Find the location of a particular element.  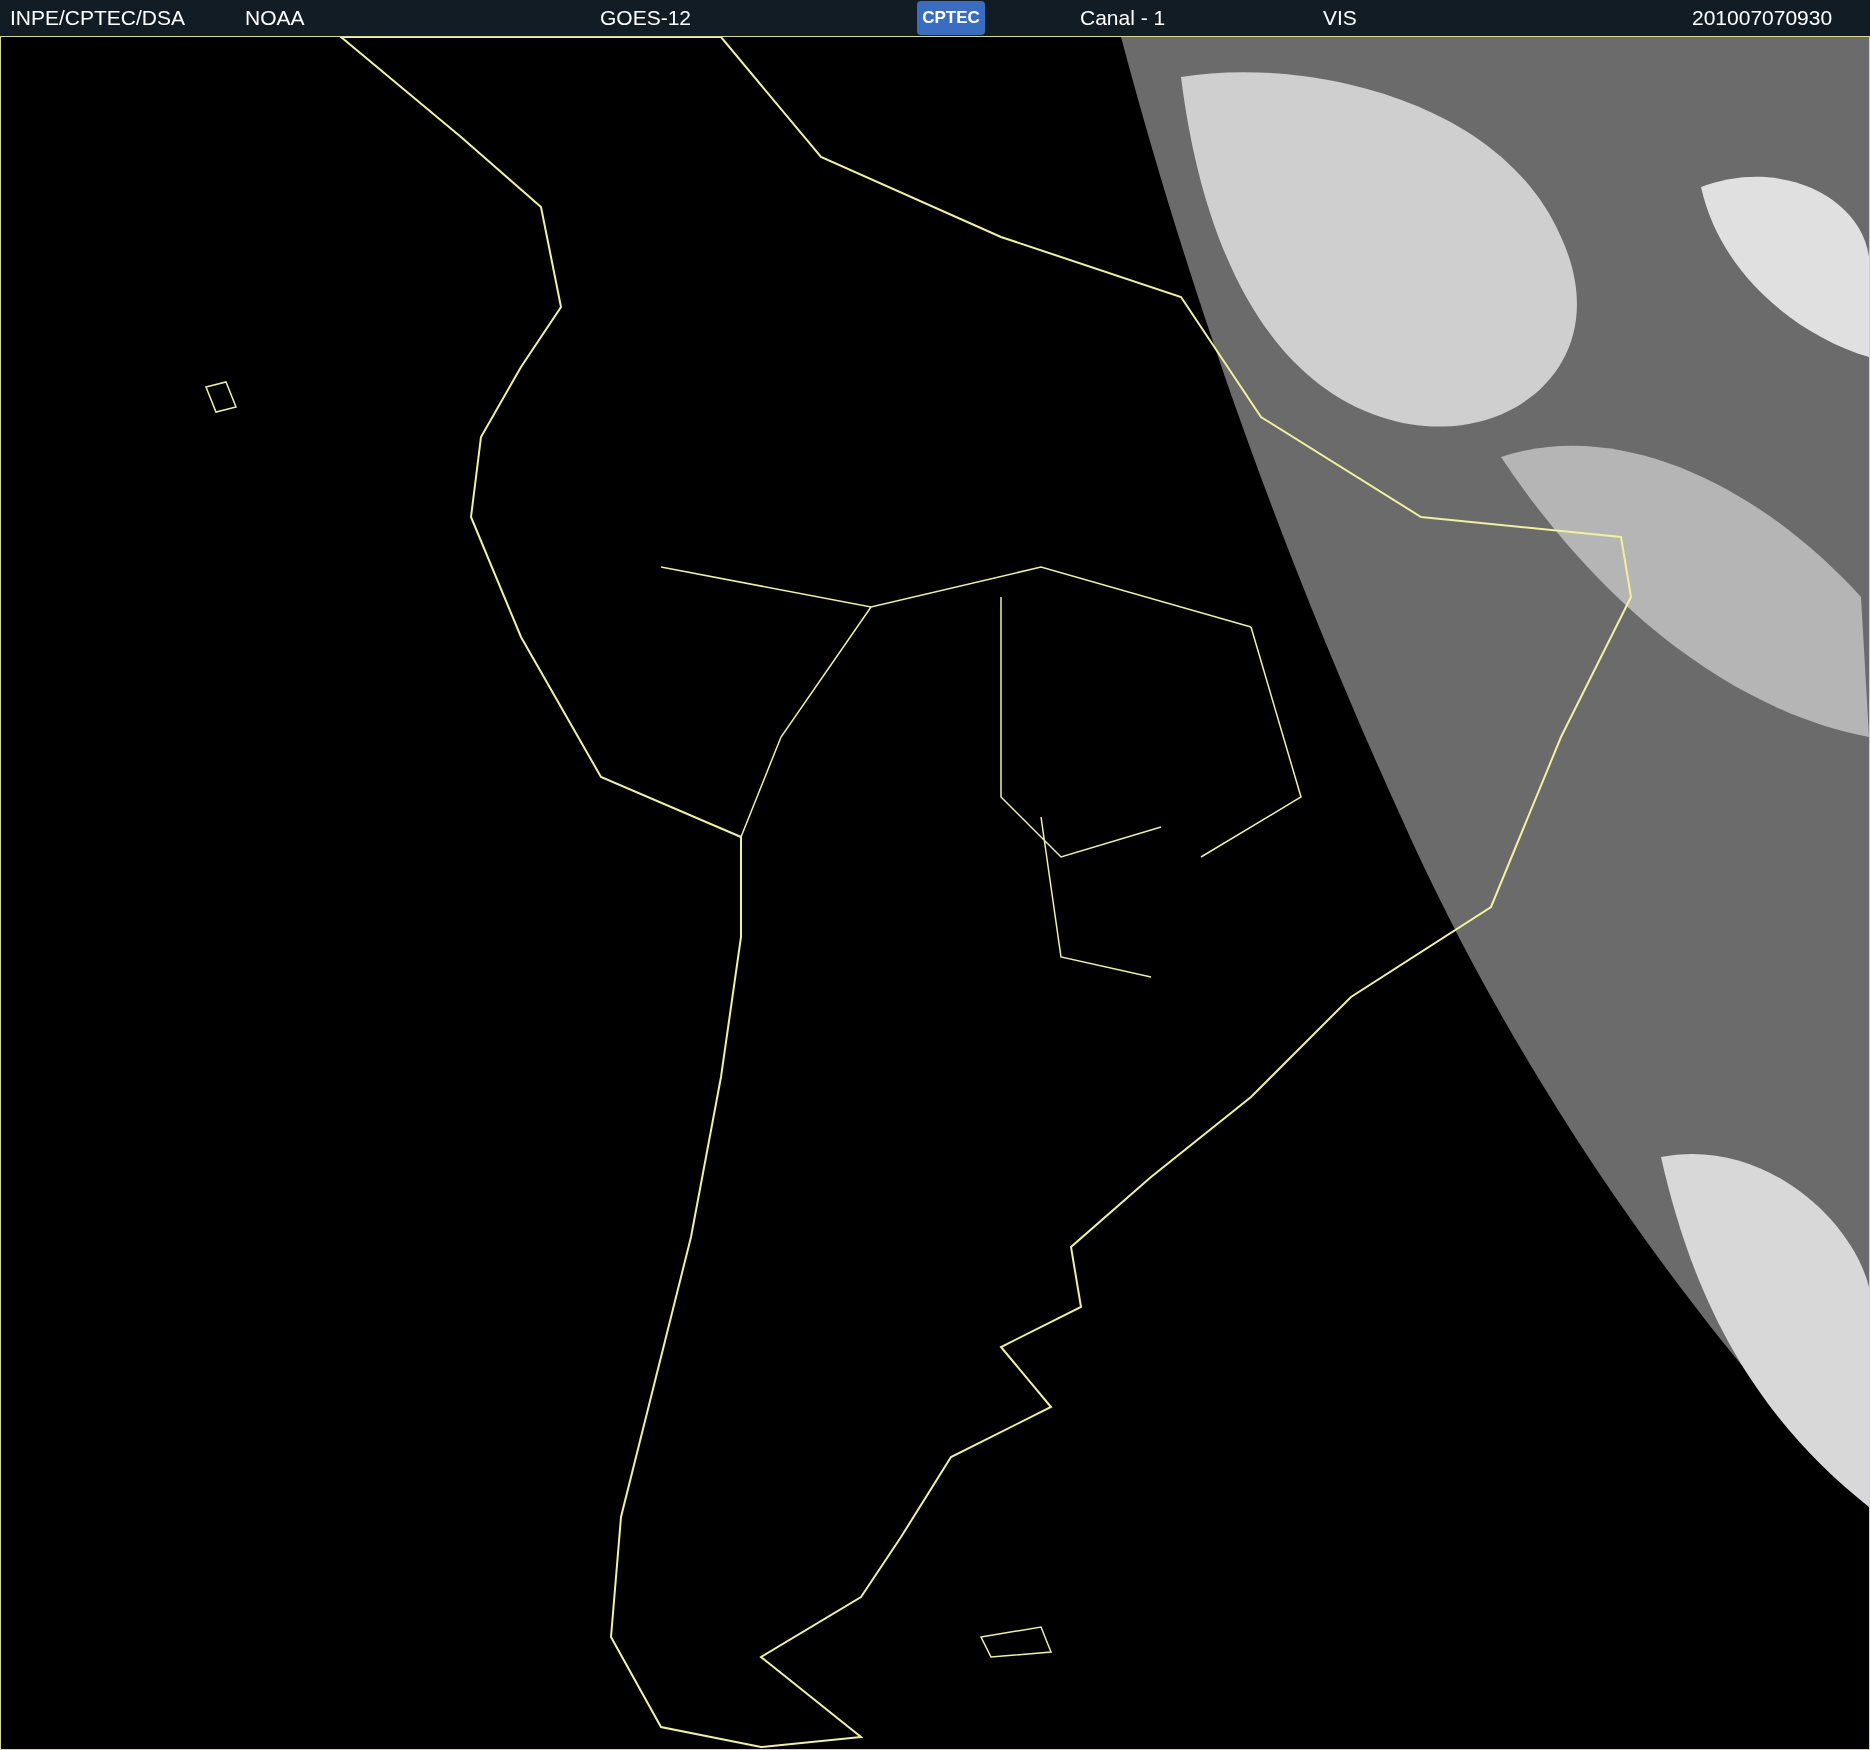

source-label: INPE/CPTEC/DSA is located at coordinates (98, 18).